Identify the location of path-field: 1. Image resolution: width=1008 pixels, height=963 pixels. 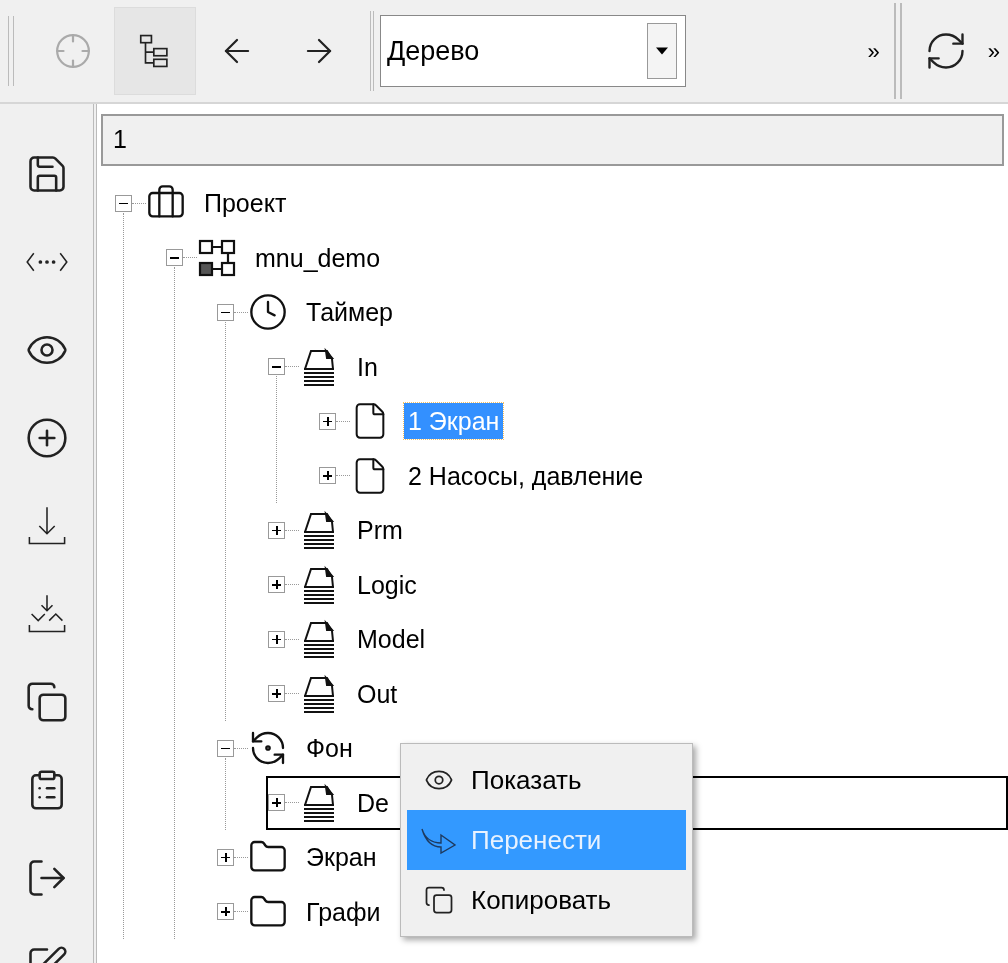
(552, 140).